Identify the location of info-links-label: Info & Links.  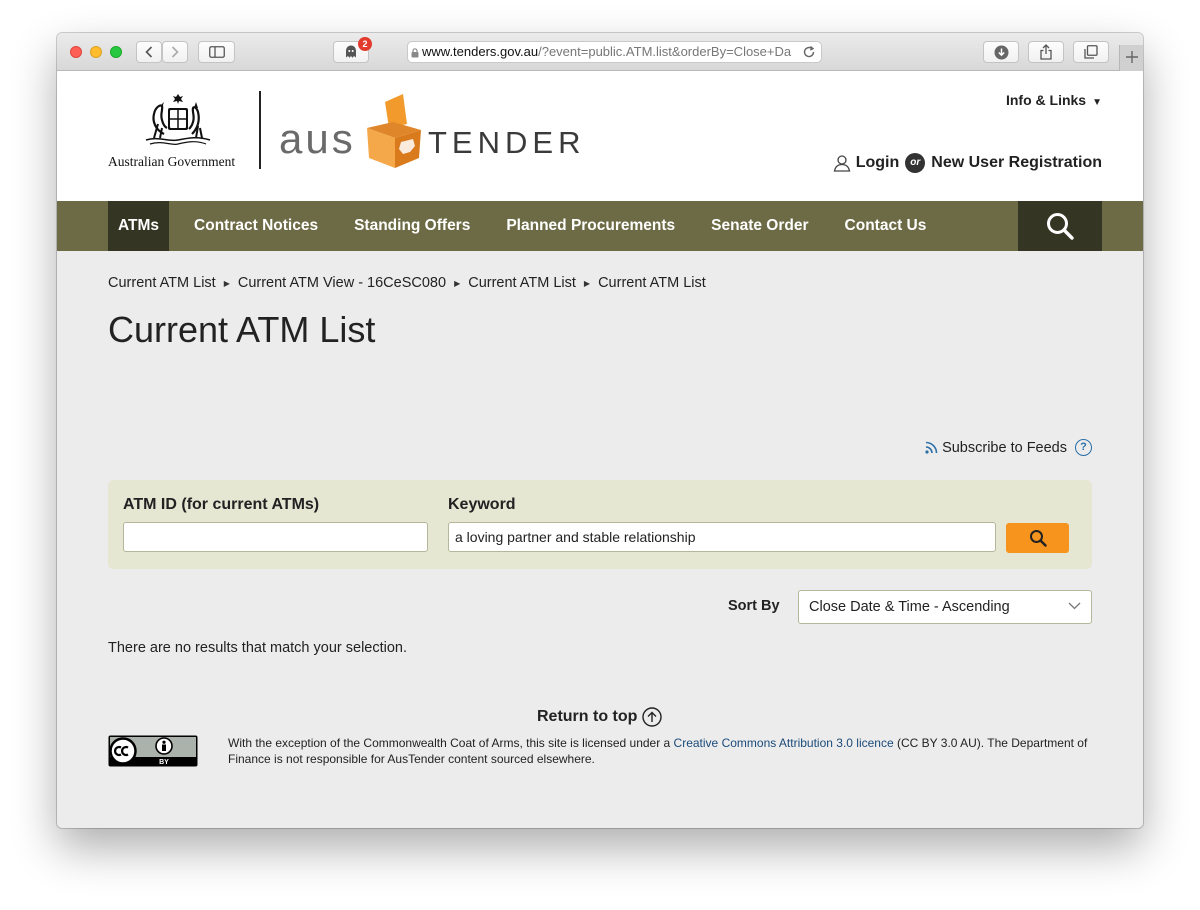
(1046, 100).